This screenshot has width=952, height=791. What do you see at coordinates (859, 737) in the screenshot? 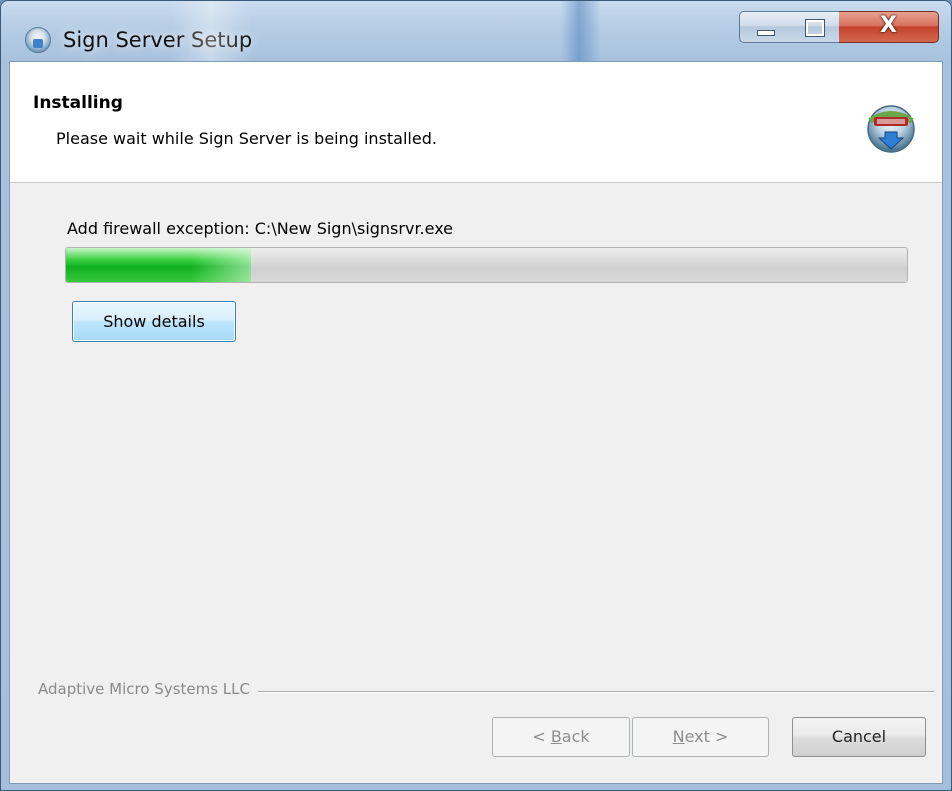
I see `cancel-button: Cancel` at bounding box center [859, 737].